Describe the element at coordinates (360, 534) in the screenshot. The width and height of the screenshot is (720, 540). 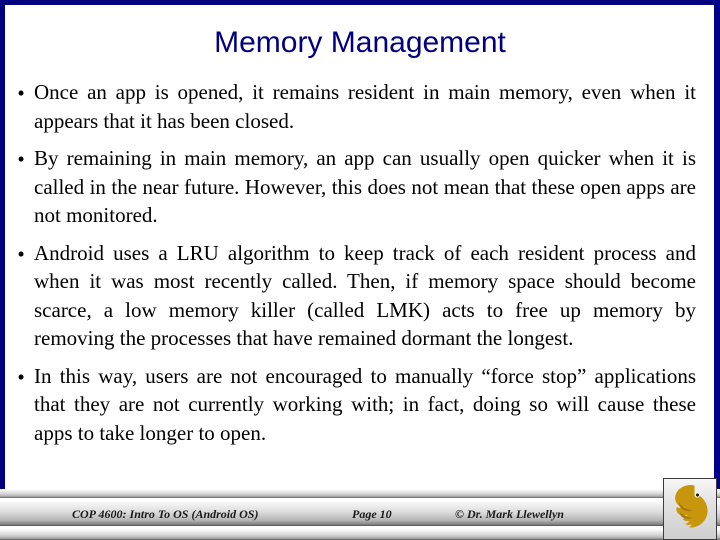
I see `footer-bar-bottom` at that location.